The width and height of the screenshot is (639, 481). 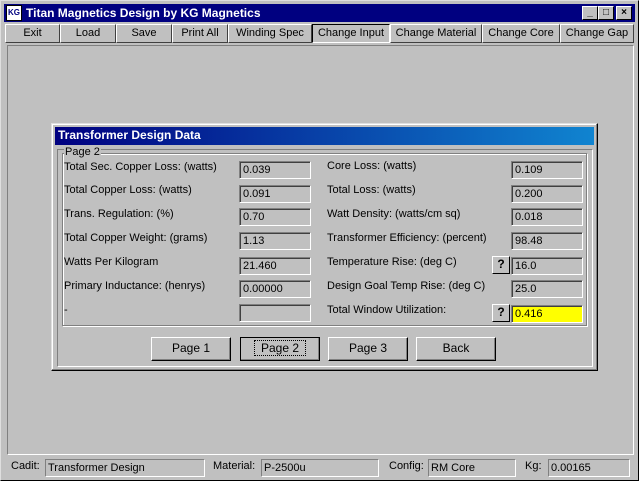 What do you see at coordinates (275, 313) in the screenshot?
I see `field-blank` at bounding box center [275, 313].